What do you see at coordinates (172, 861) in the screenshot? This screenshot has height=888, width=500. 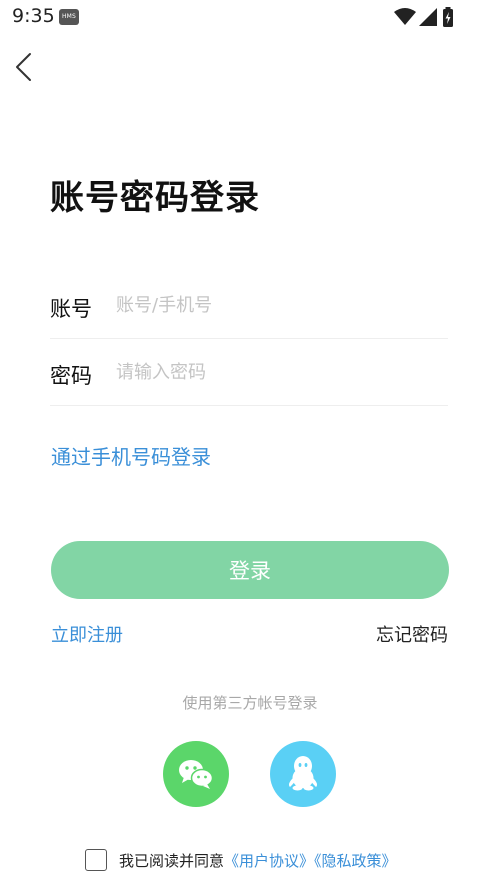 I see `agreement-label: 我已阅读并同意` at bounding box center [172, 861].